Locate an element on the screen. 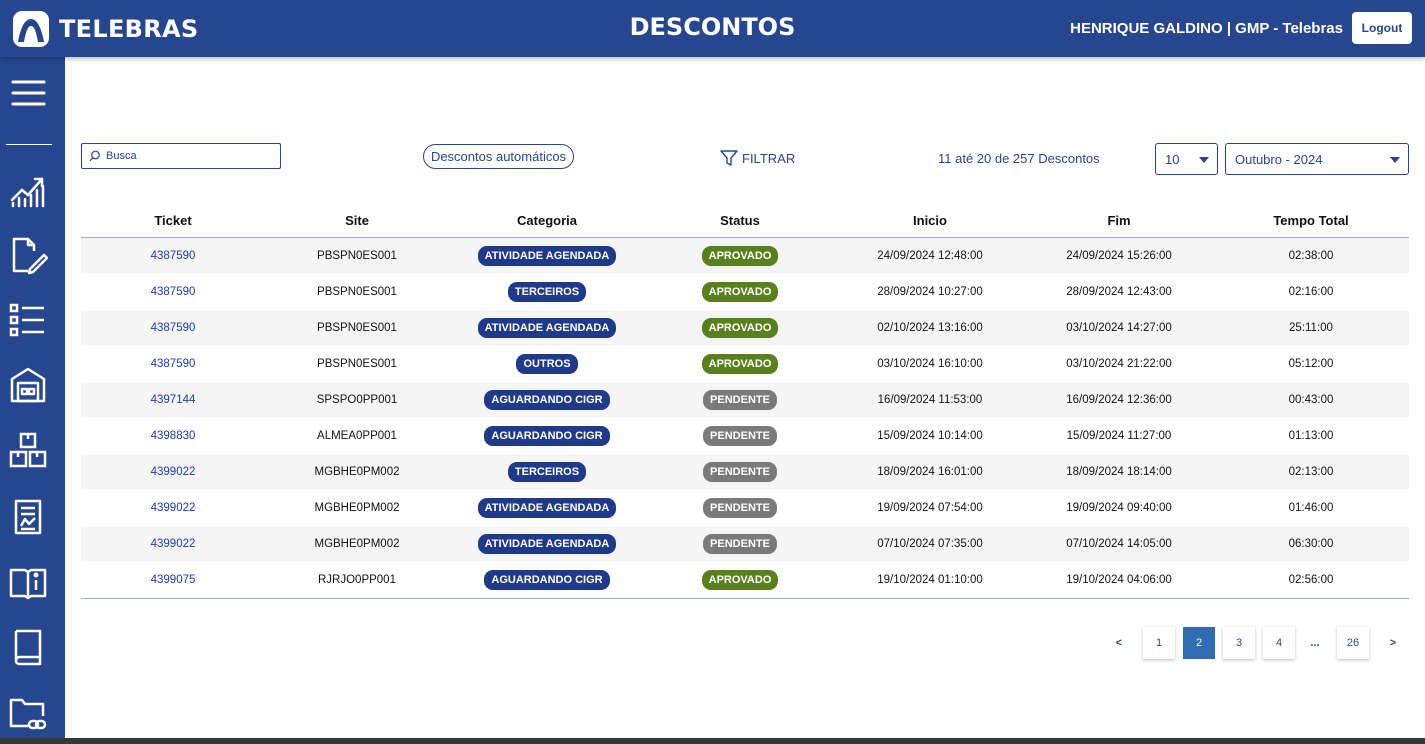  next-page-button: > is located at coordinates (1393, 643).